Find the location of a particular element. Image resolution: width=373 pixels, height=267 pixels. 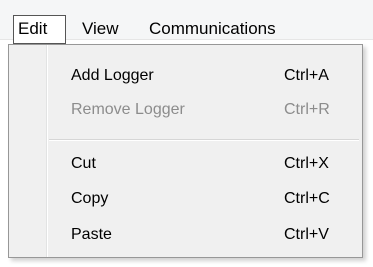

menu-edit: Edit is located at coordinates (39, 29).